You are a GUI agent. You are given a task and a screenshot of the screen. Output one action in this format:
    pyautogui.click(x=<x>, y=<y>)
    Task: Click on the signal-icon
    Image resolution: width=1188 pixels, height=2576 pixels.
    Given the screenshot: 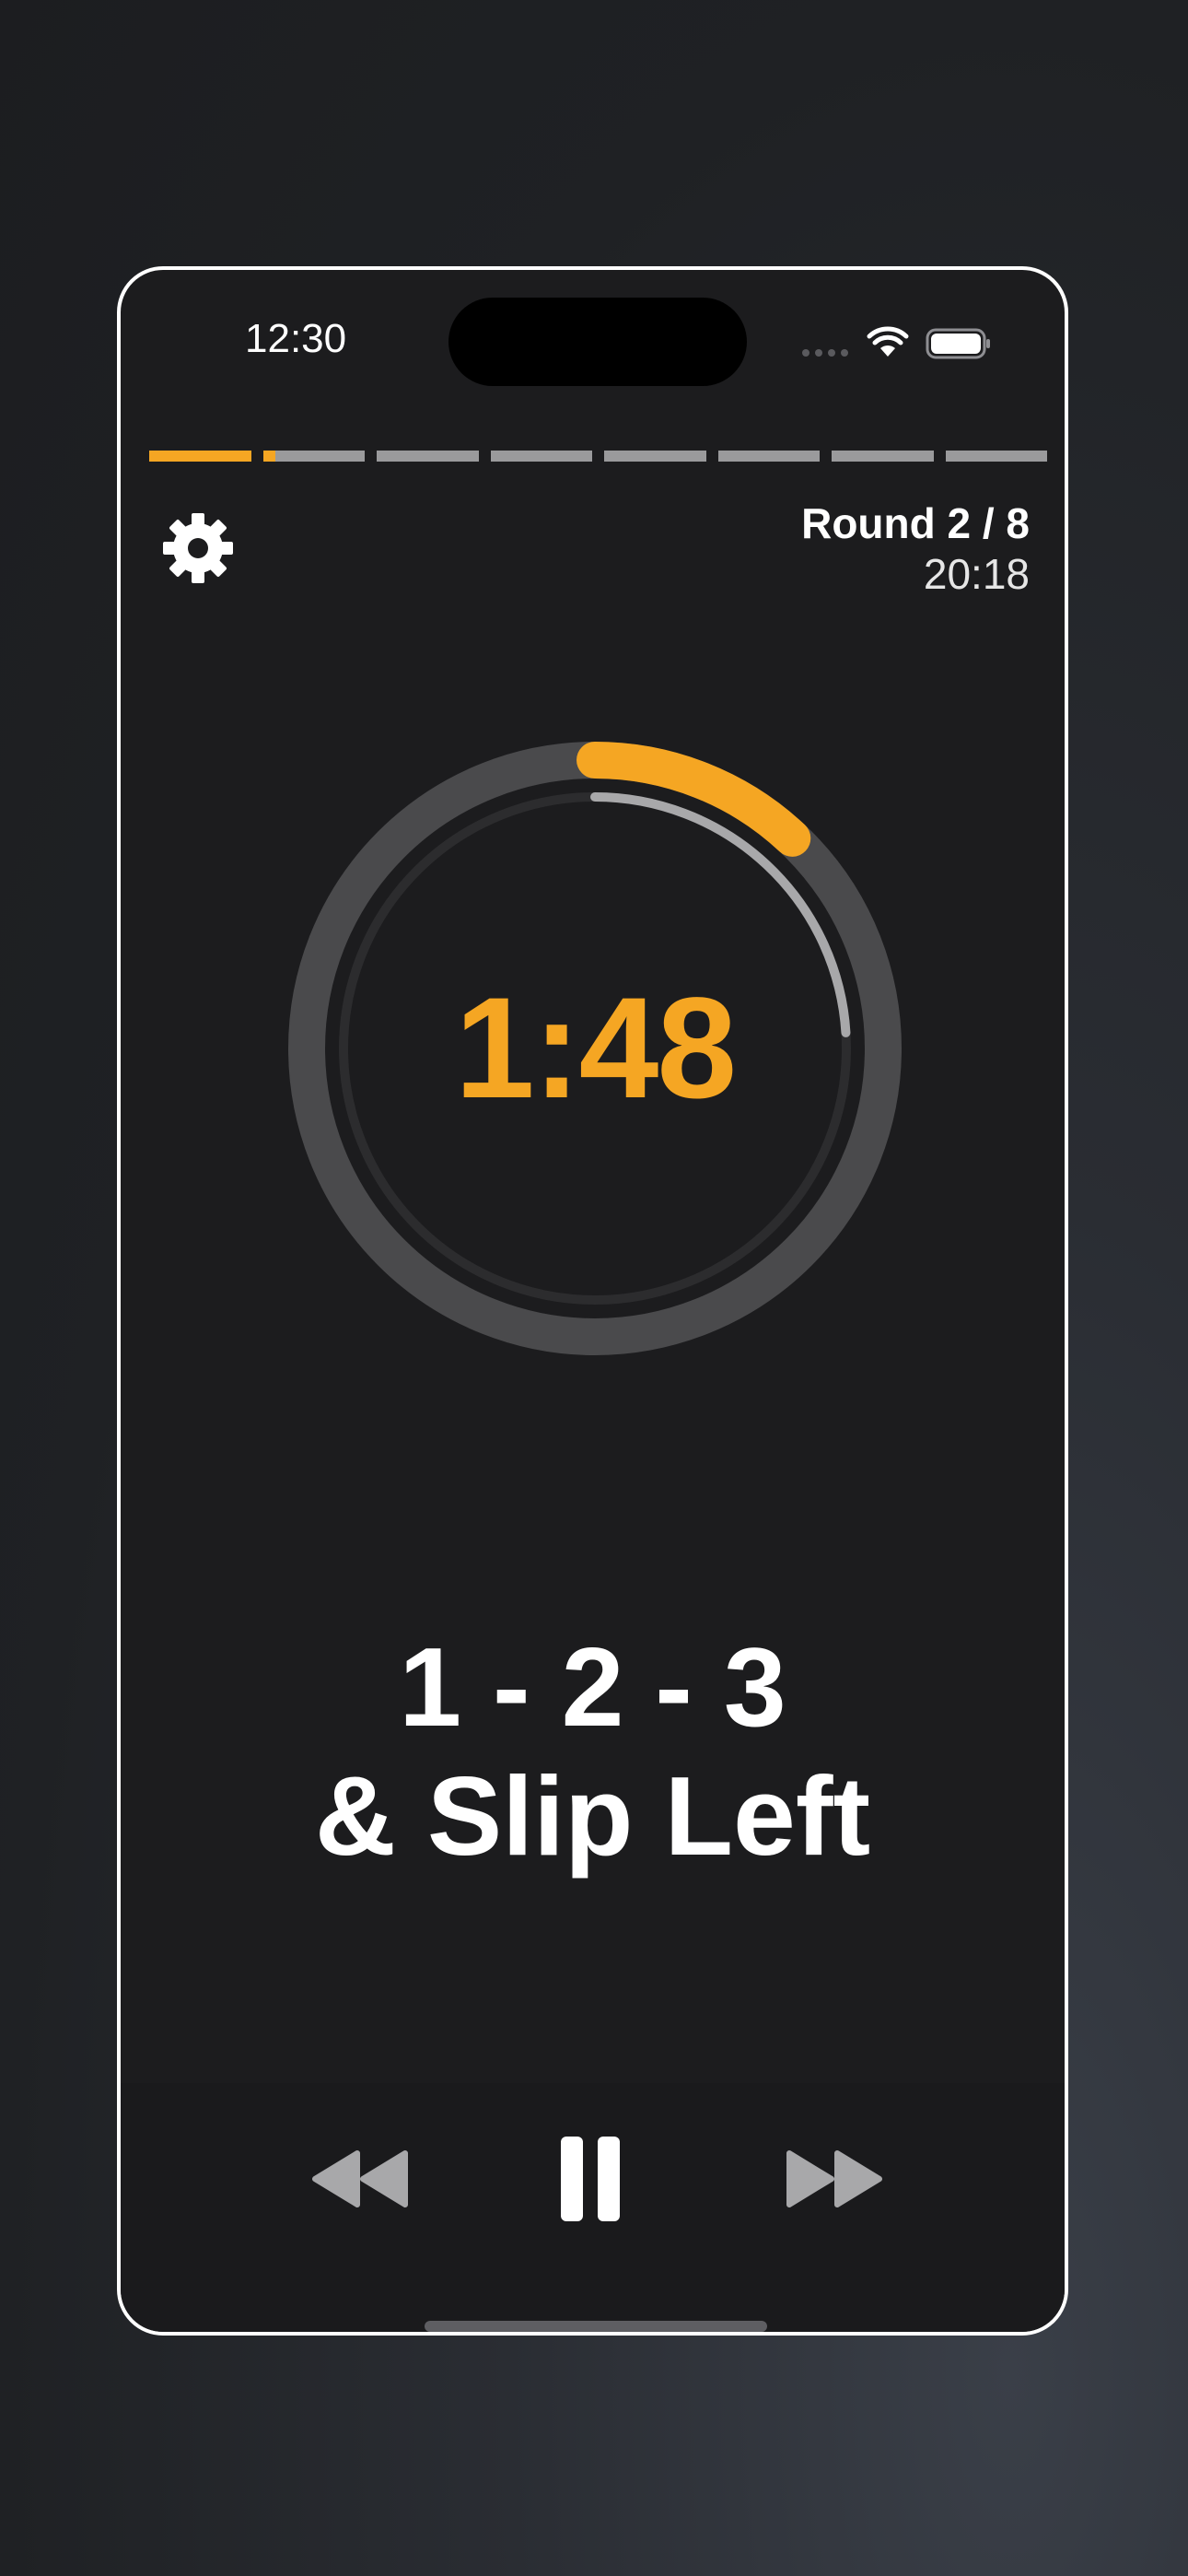 What is the action you would take?
    pyautogui.click(x=825, y=353)
    